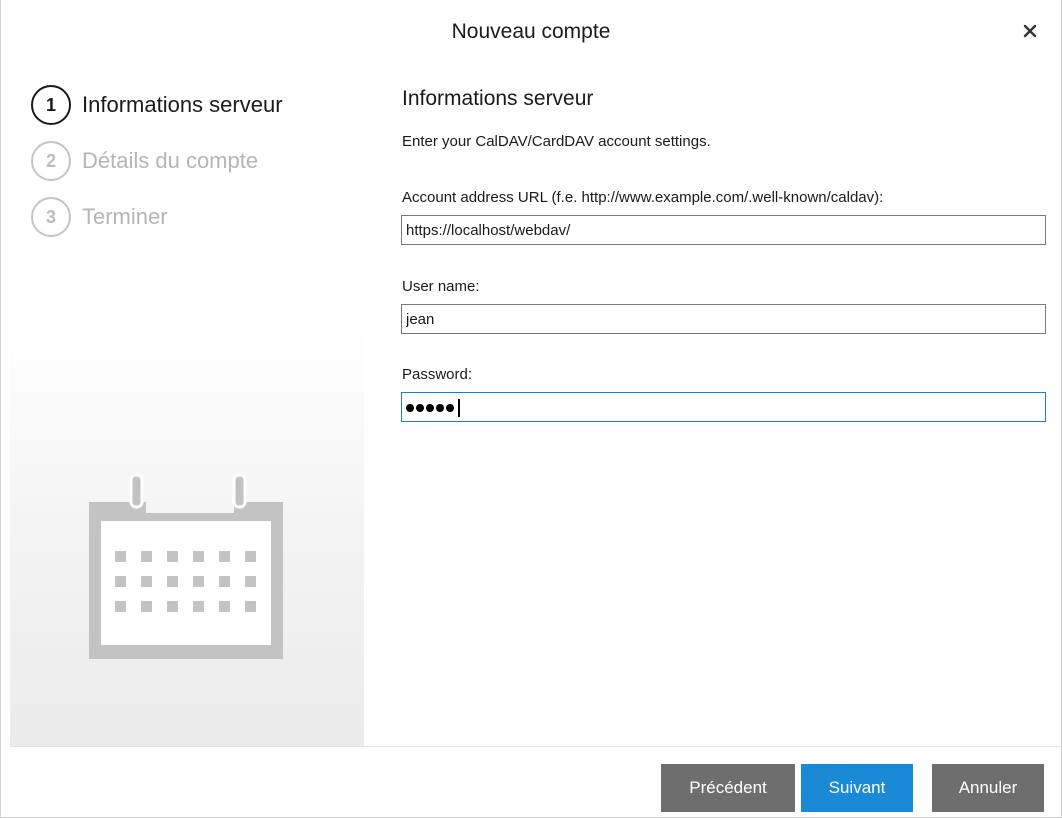  I want to click on cancel-button: Annuler, so click(988, 788).